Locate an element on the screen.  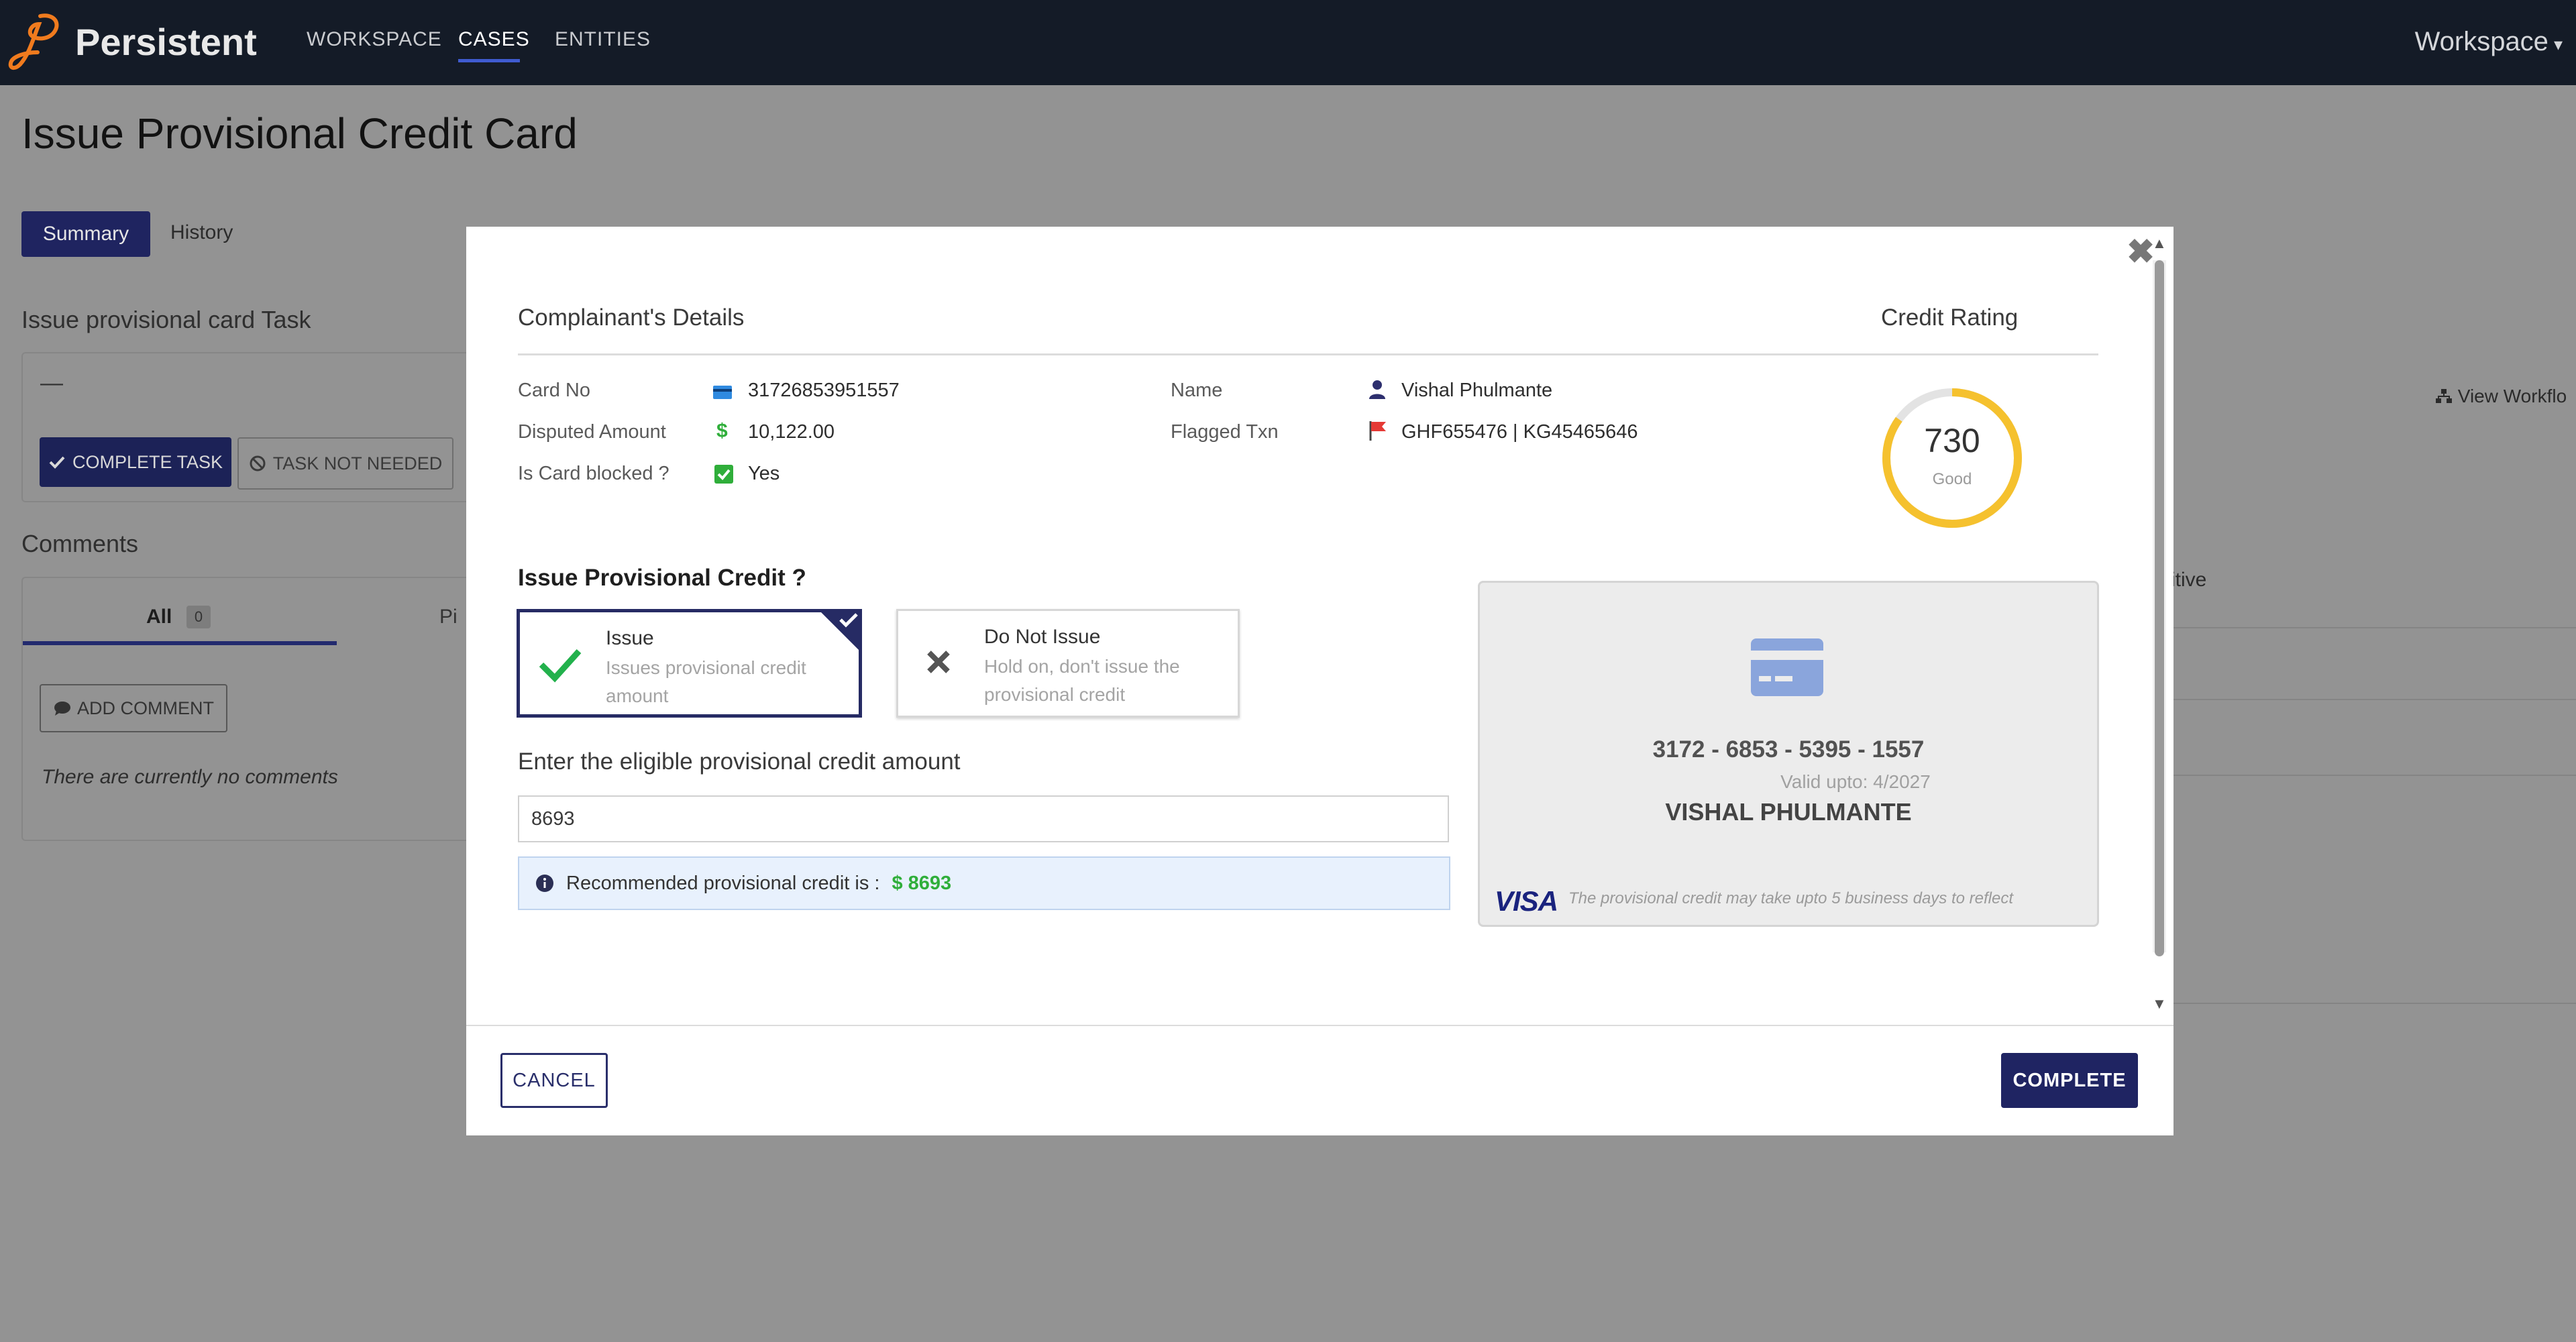
complete-task-button: COMPLETE TASK is located at coordinates (135, 462).